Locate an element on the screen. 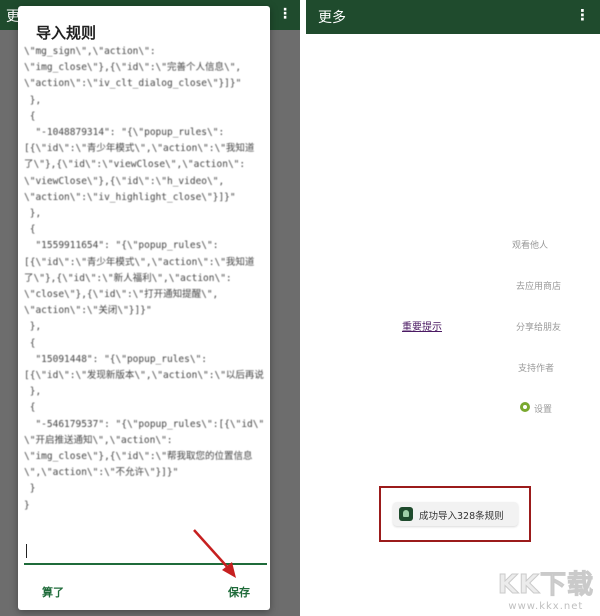 The image size is (600, 616). watermark-logo: KK下载 is located at coordinates (545, 585).